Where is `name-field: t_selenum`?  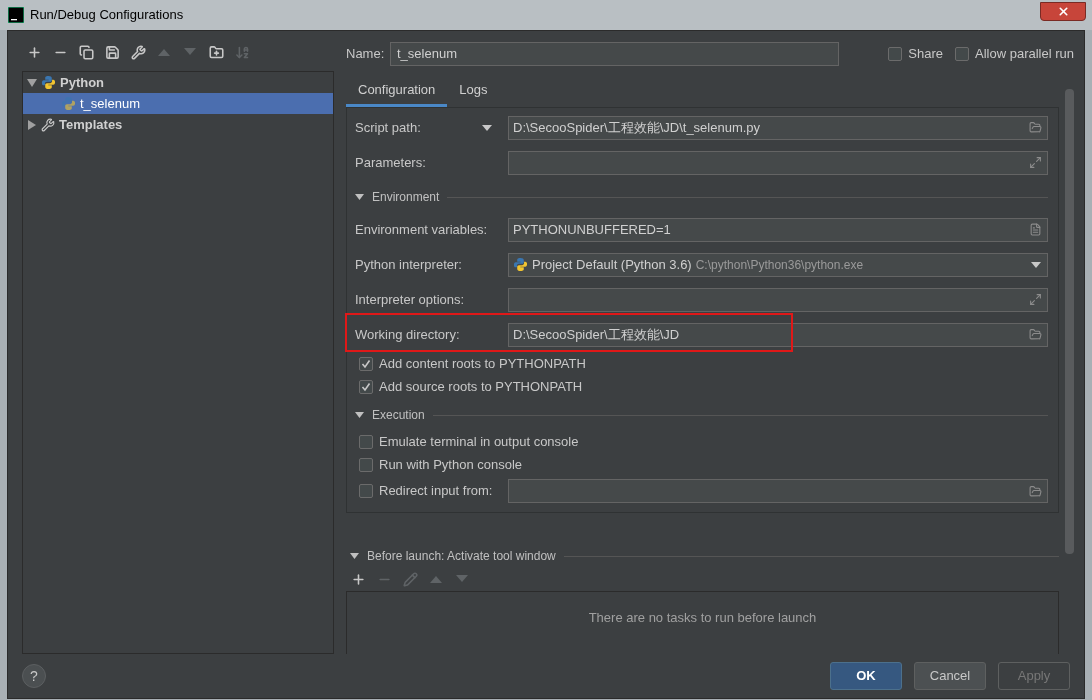
name-field: t_selenum is located at coordinates (614, 53).